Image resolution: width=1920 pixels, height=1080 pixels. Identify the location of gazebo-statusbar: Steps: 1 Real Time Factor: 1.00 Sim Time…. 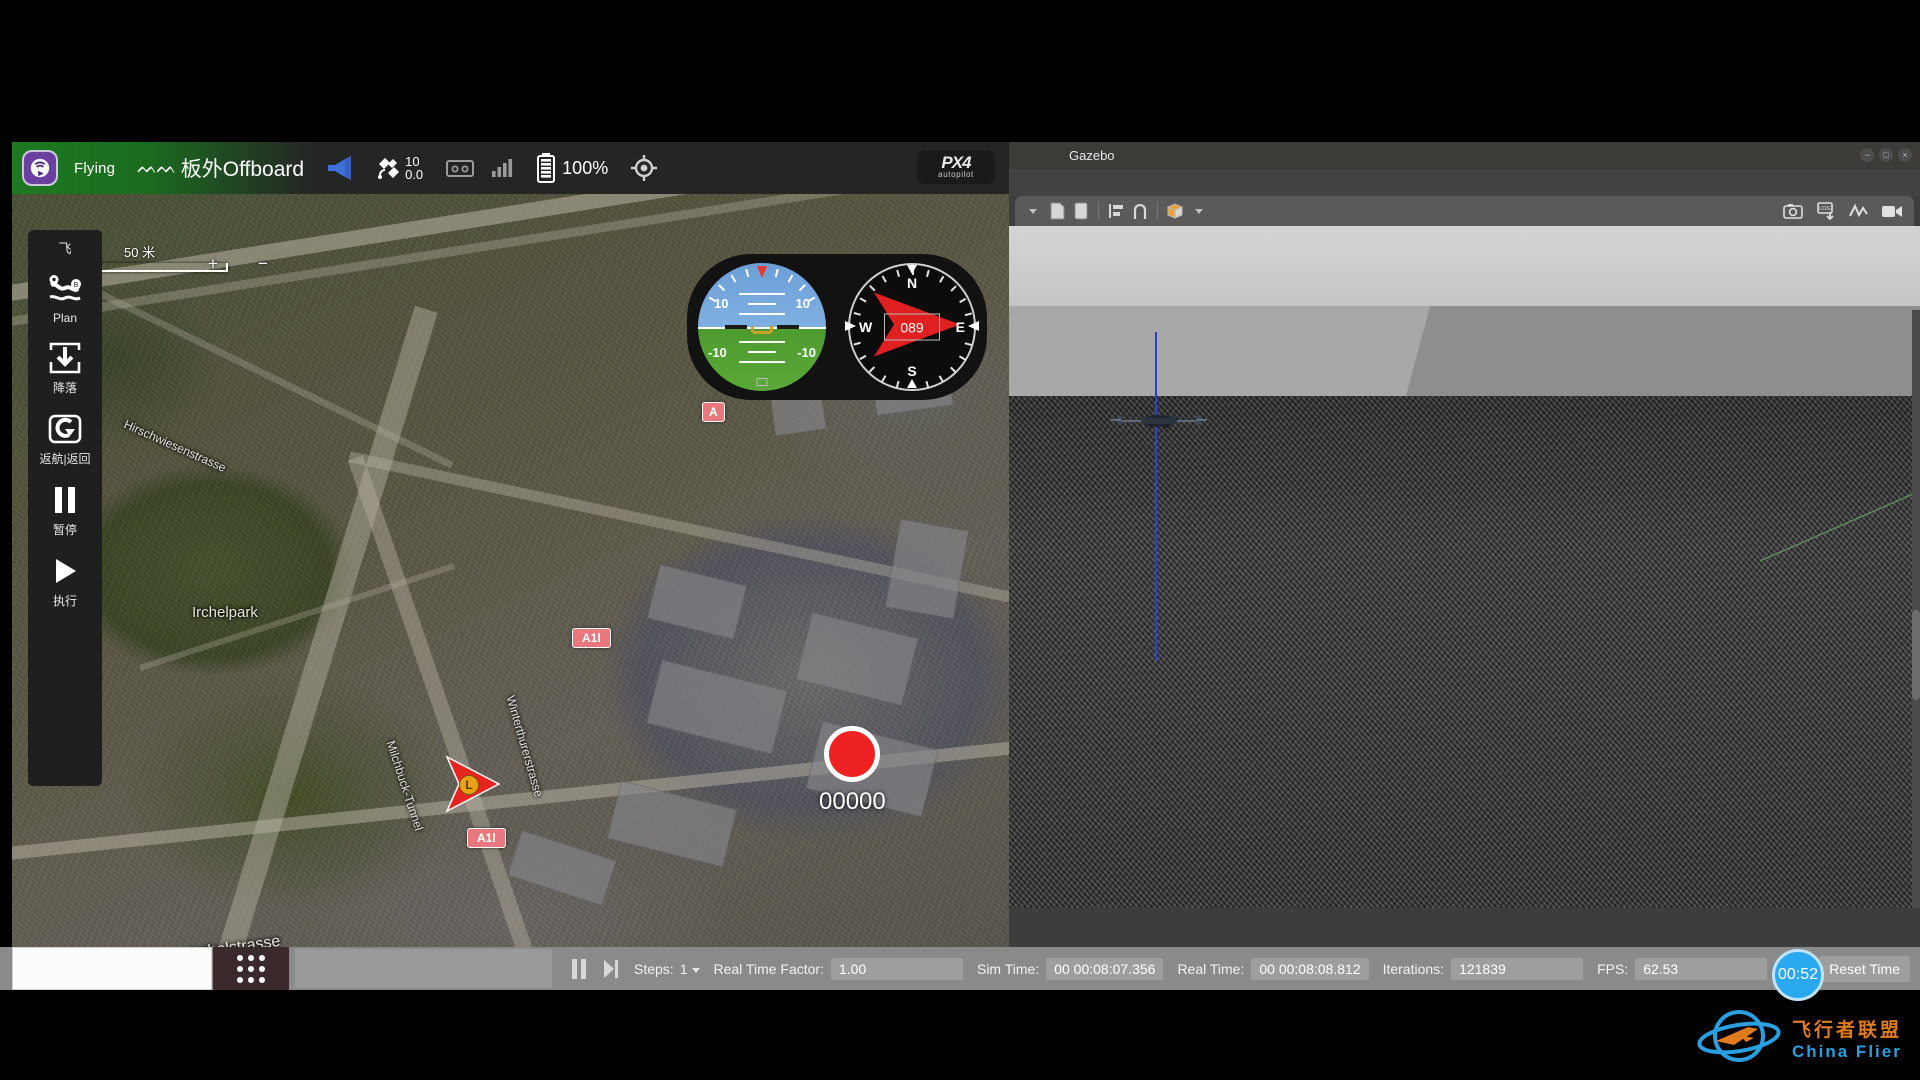
(1238, 974).